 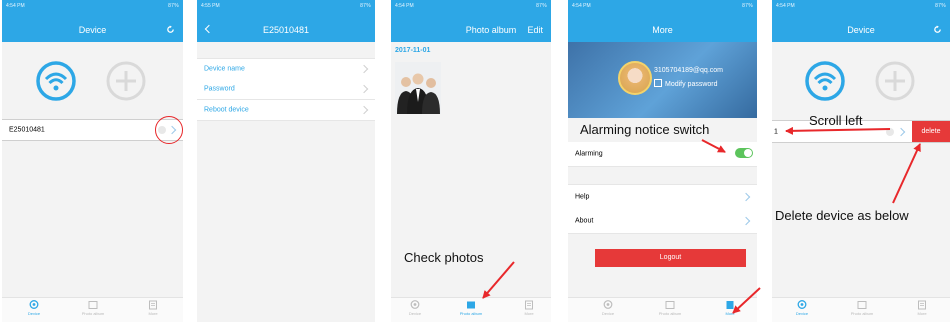 What do you see at coordinates (498, 280) in the screenshot?
I see `arrow-check-photos` at bounding box center [498, 280].